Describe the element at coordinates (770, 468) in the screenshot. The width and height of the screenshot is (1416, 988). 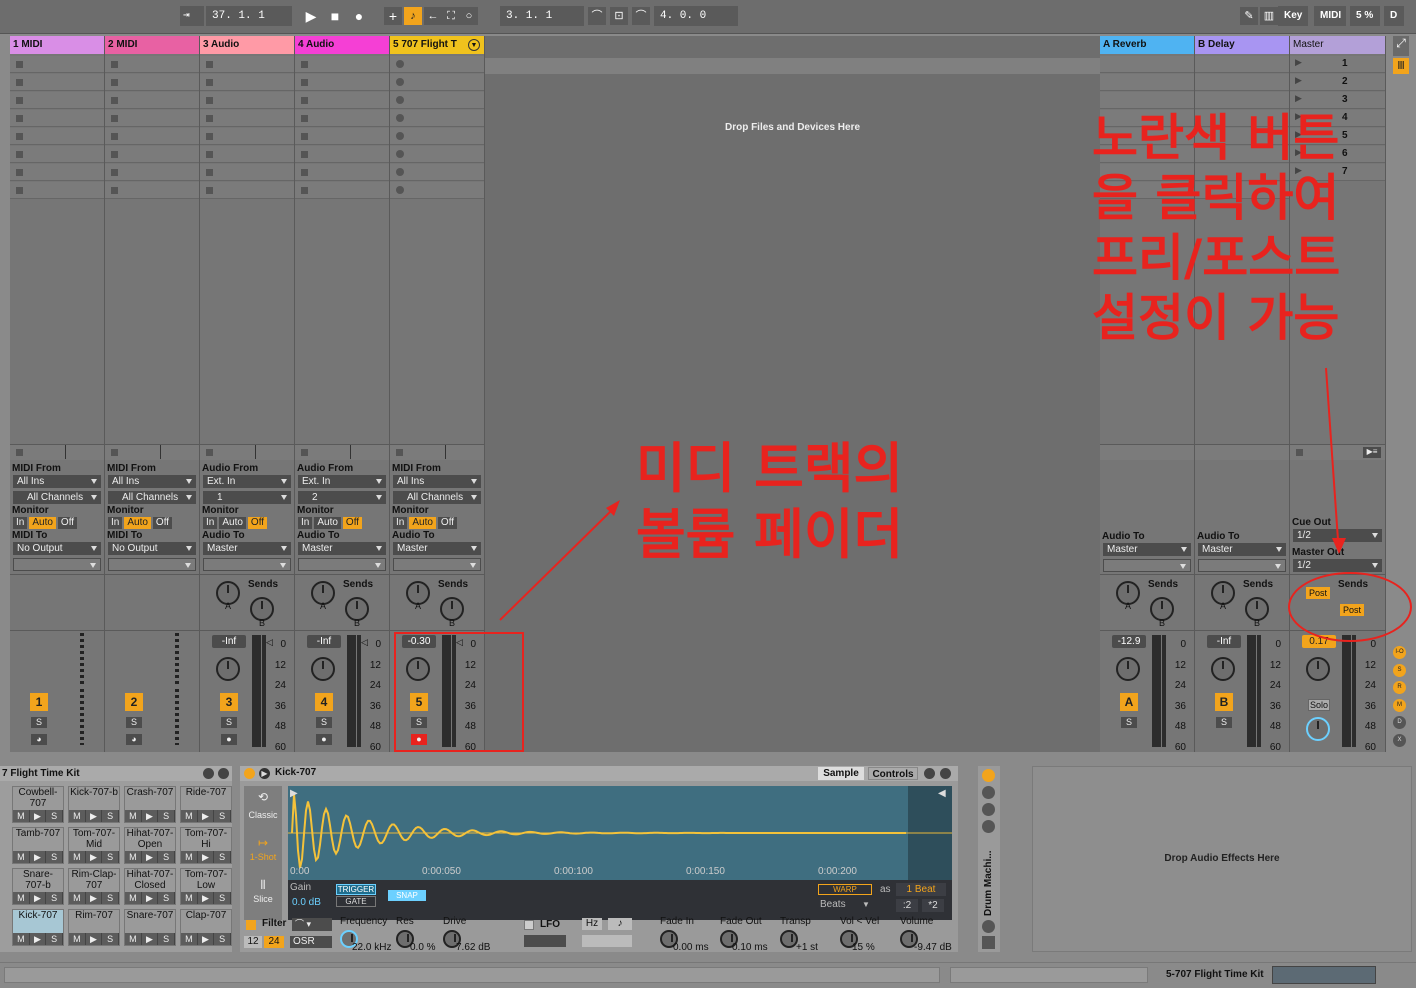
I see `annotation-line: 미디 트랙의` at that location.